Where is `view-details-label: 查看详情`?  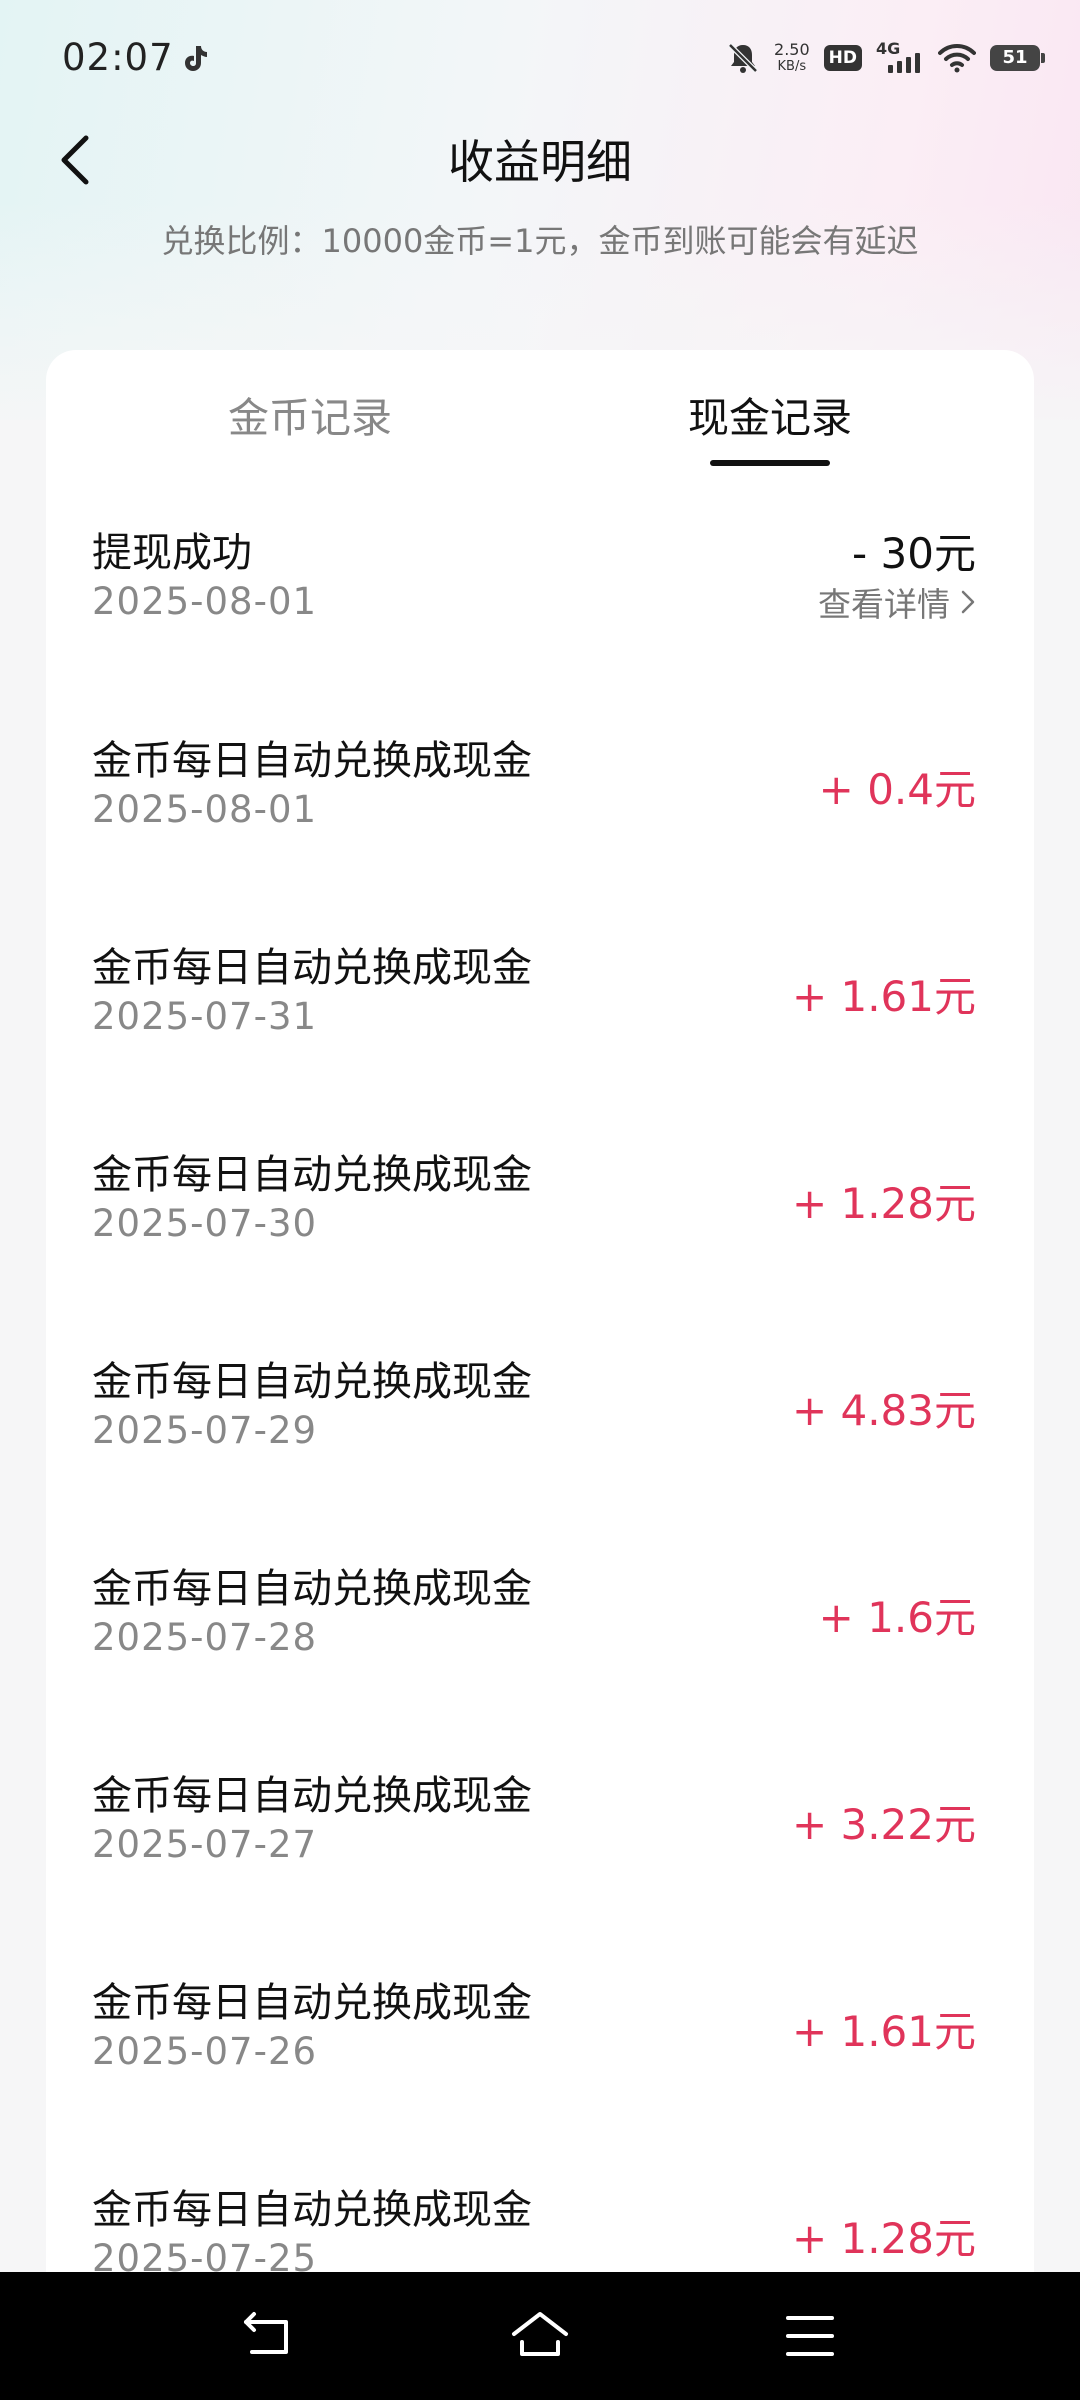 view-details-label: 查看详情 is located at coordinates (884, 604).